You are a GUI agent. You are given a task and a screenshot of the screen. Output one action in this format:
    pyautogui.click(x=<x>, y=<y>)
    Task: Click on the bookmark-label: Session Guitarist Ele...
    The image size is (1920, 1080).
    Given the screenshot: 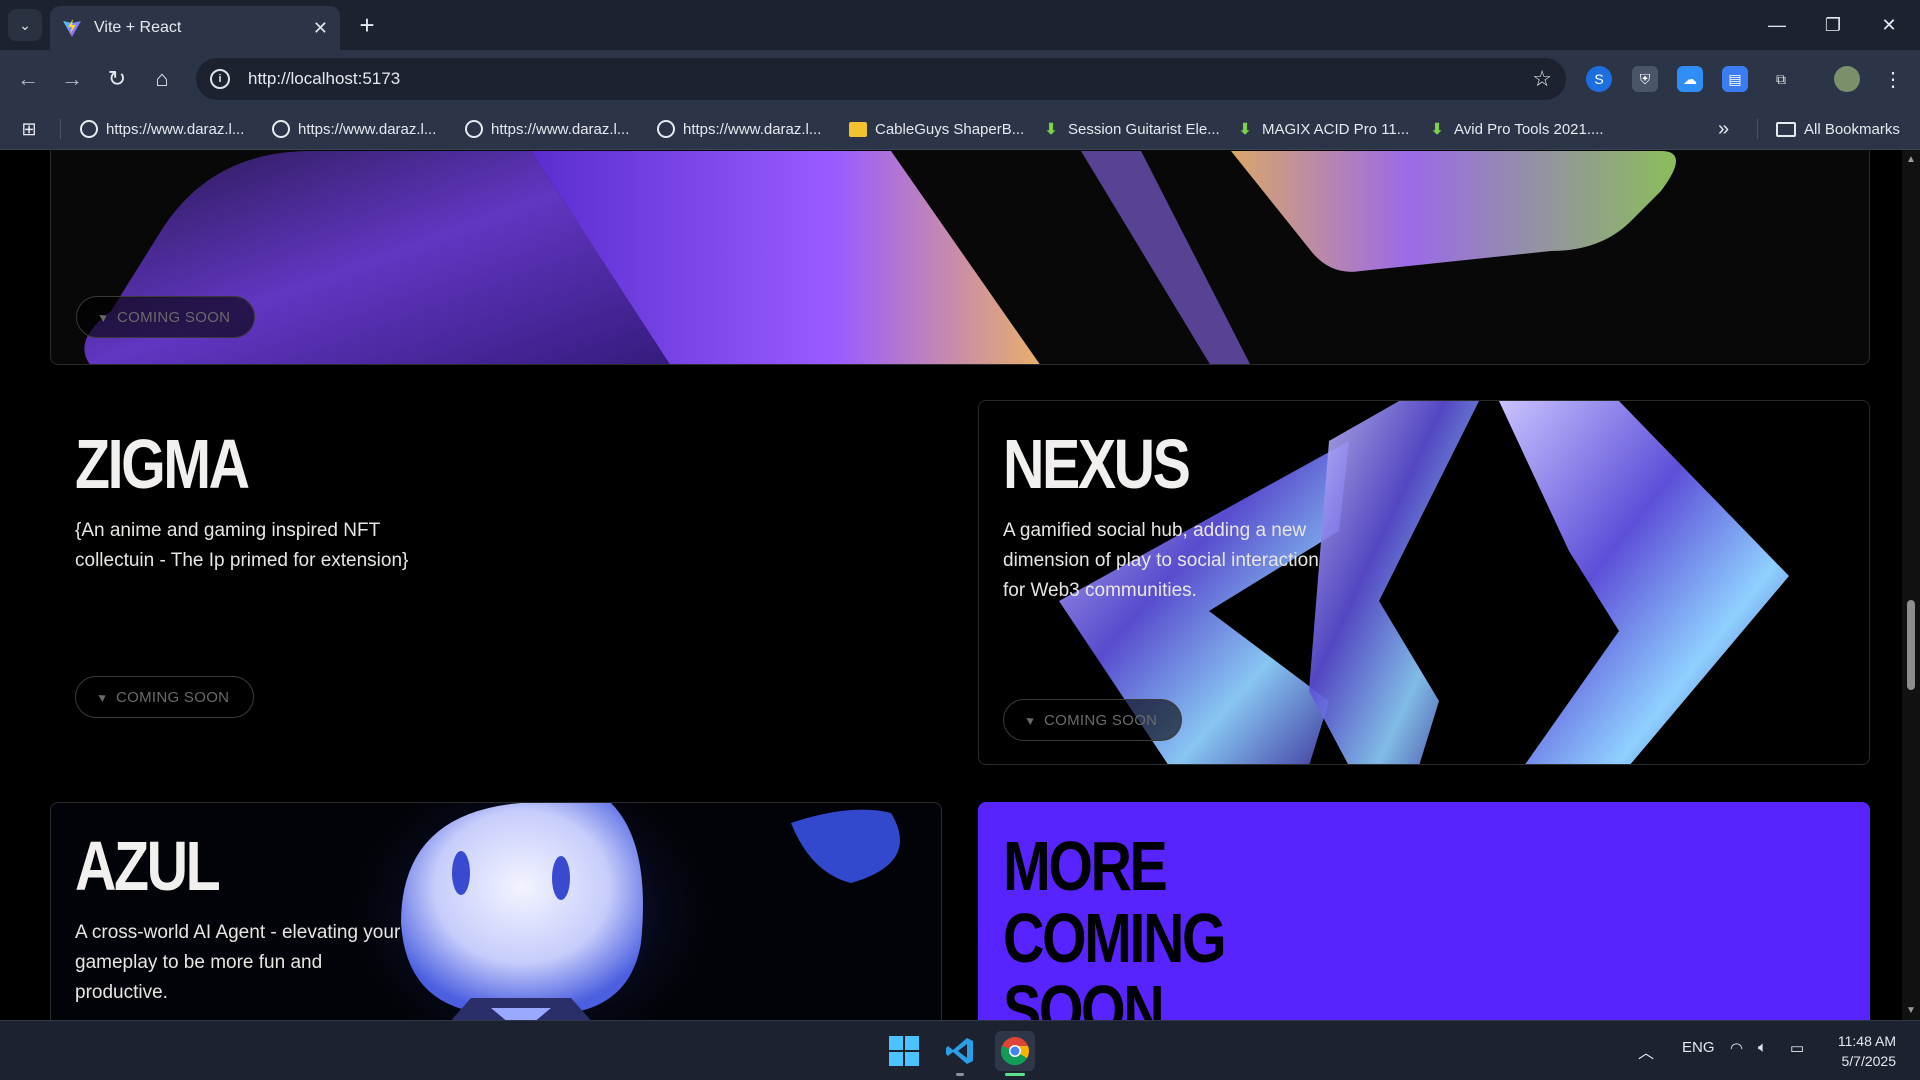 What is the action you would take?
    pyautogui.click(x=1144, y=129)
    